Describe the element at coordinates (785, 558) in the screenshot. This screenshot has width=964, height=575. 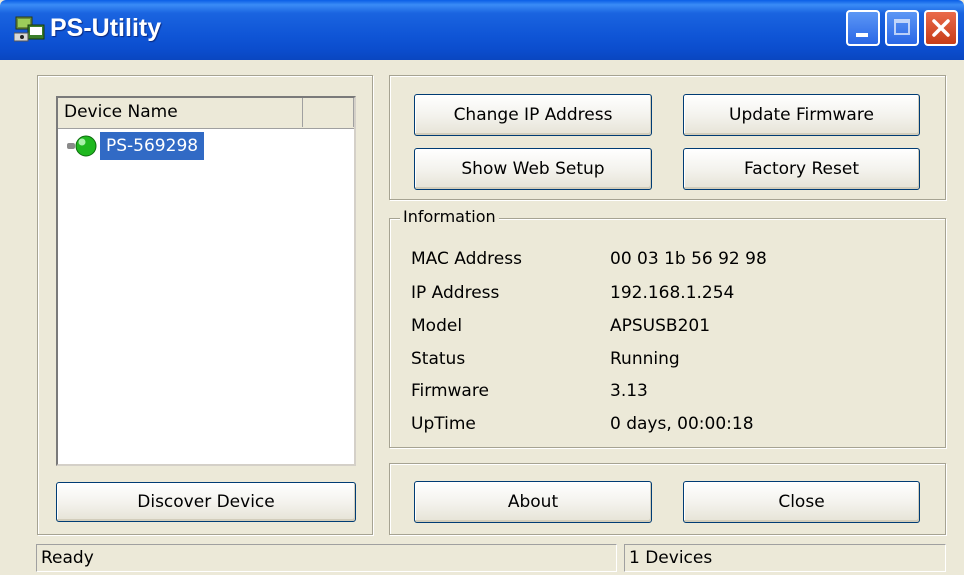
I see `device-count-status: 1 Devices` at that location.